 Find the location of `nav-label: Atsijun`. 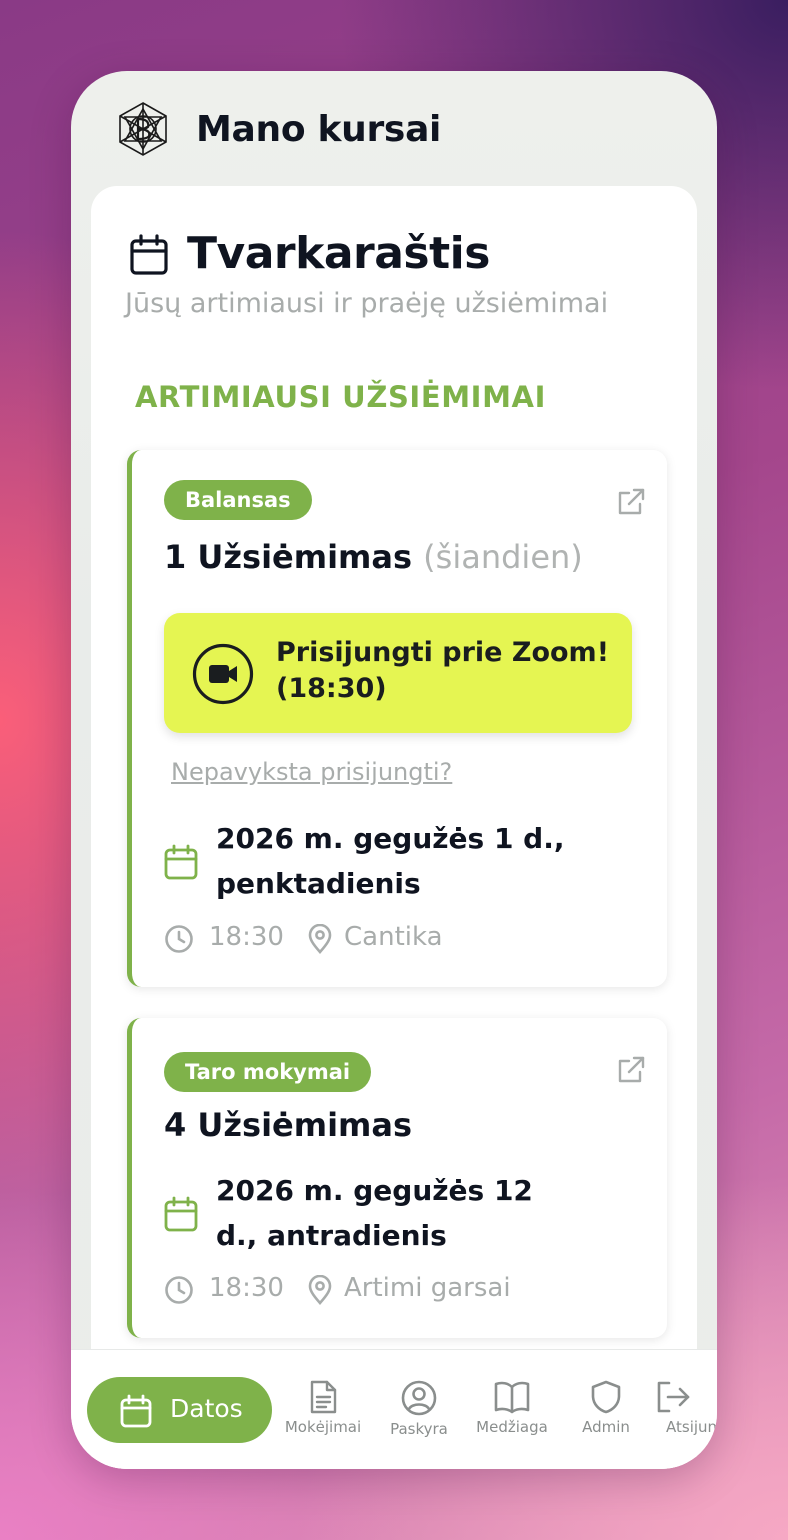

nav-label: Atsijun is located at coordinates (691, 1427).